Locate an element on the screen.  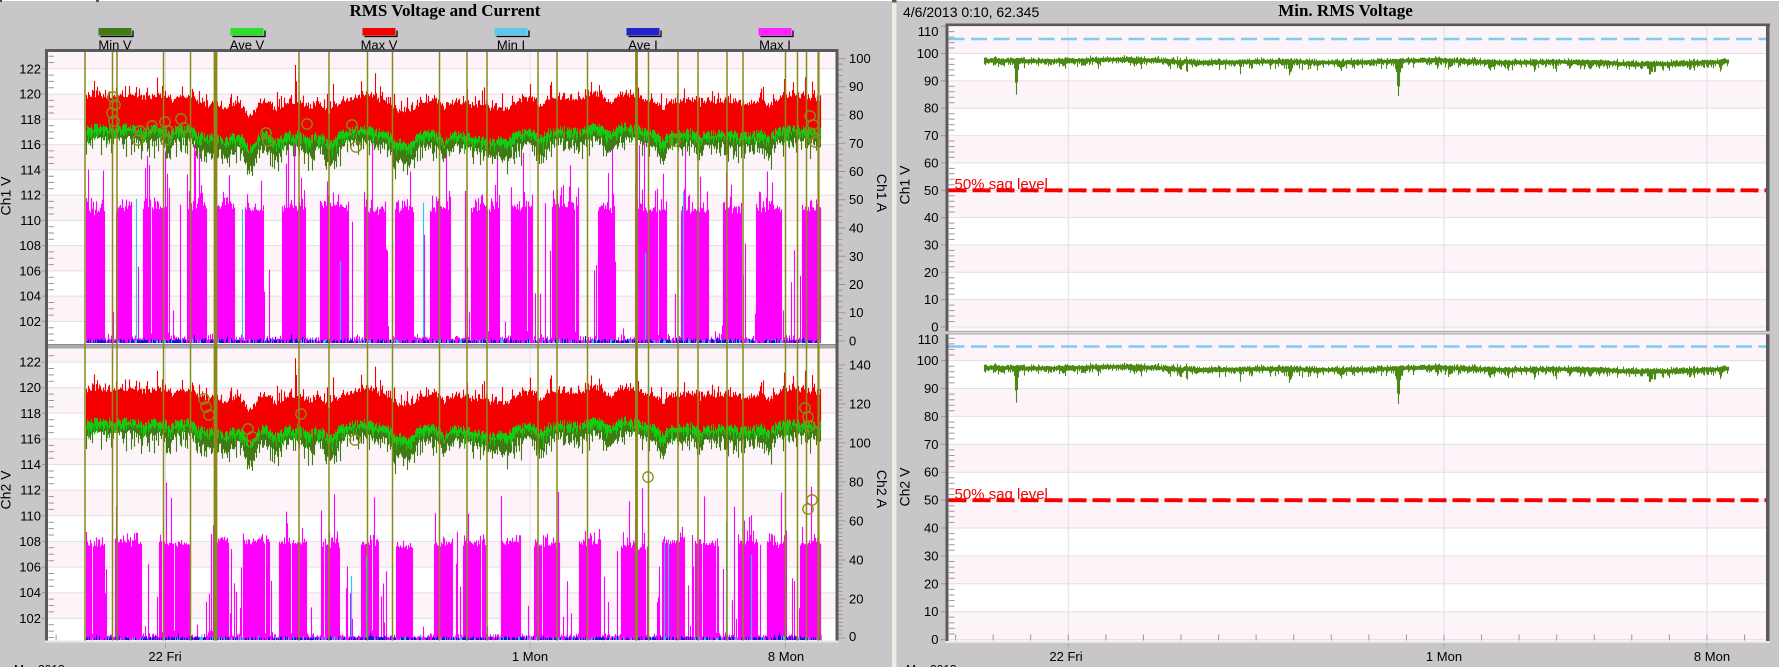
svg-text: Ave I is located at coordinates (642, 45).